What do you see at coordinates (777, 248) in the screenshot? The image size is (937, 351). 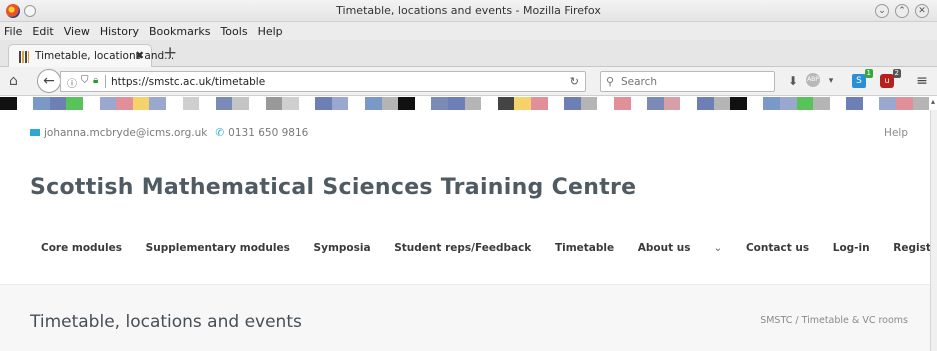 I see `nav-contact-us: Contact us` at bounding box center [777, 248].